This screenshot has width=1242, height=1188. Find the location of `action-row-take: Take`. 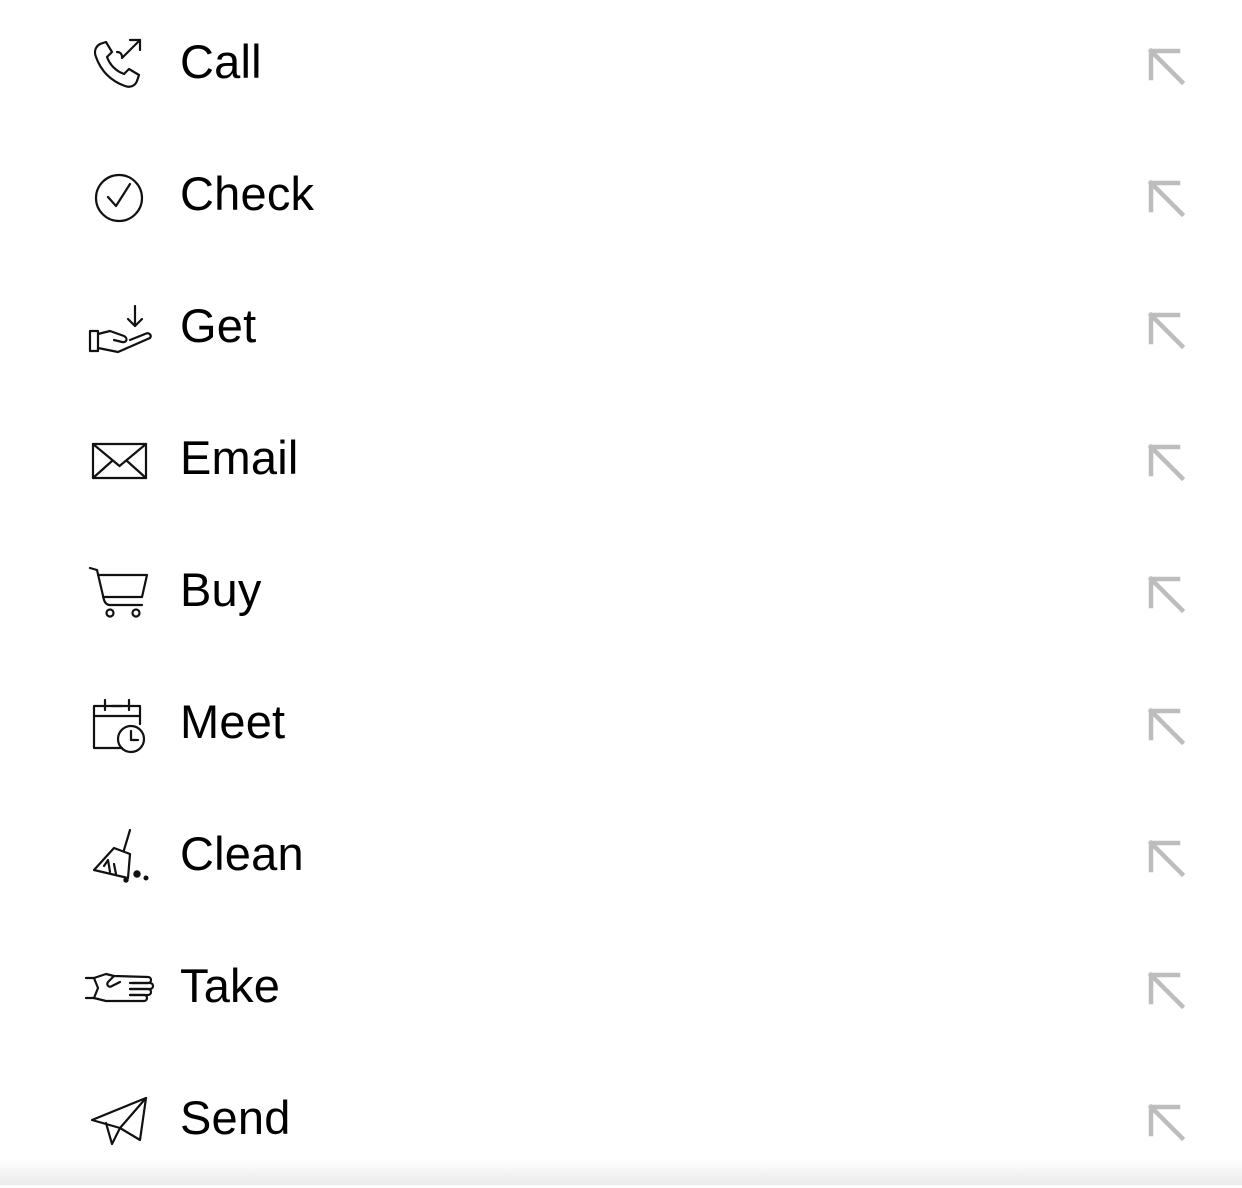

action-row-take: Take is located at coordinates (621, 990).